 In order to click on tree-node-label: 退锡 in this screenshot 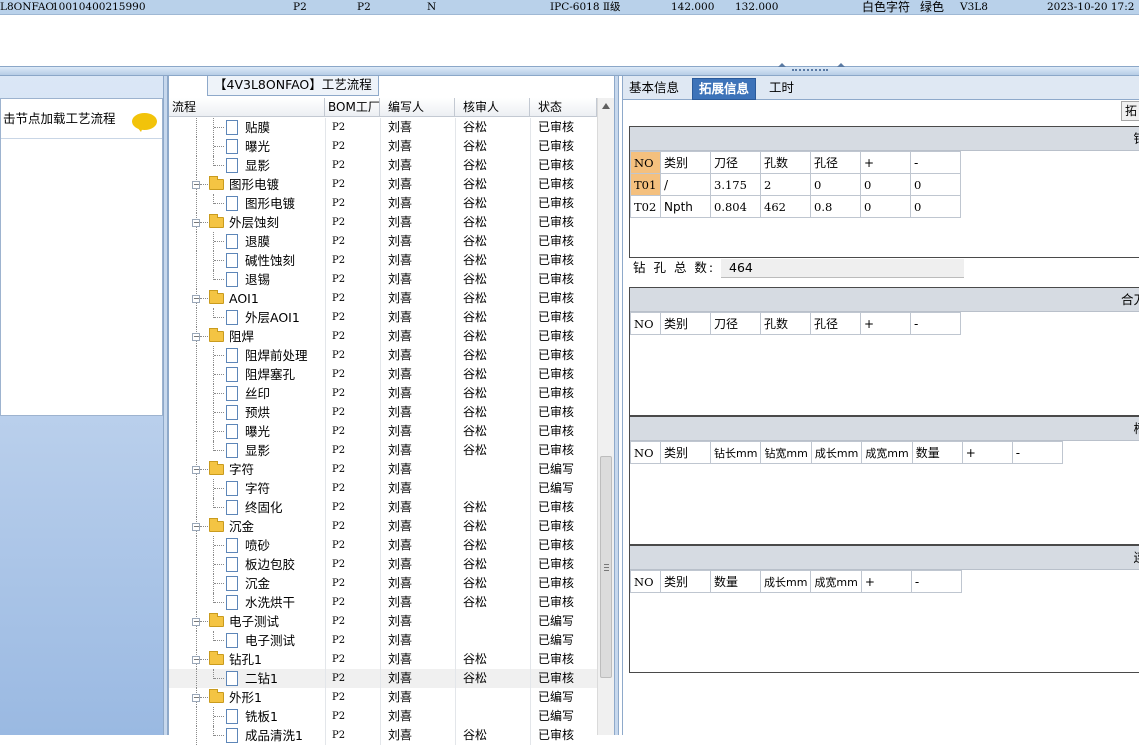, I will do `click(257, 279)`.